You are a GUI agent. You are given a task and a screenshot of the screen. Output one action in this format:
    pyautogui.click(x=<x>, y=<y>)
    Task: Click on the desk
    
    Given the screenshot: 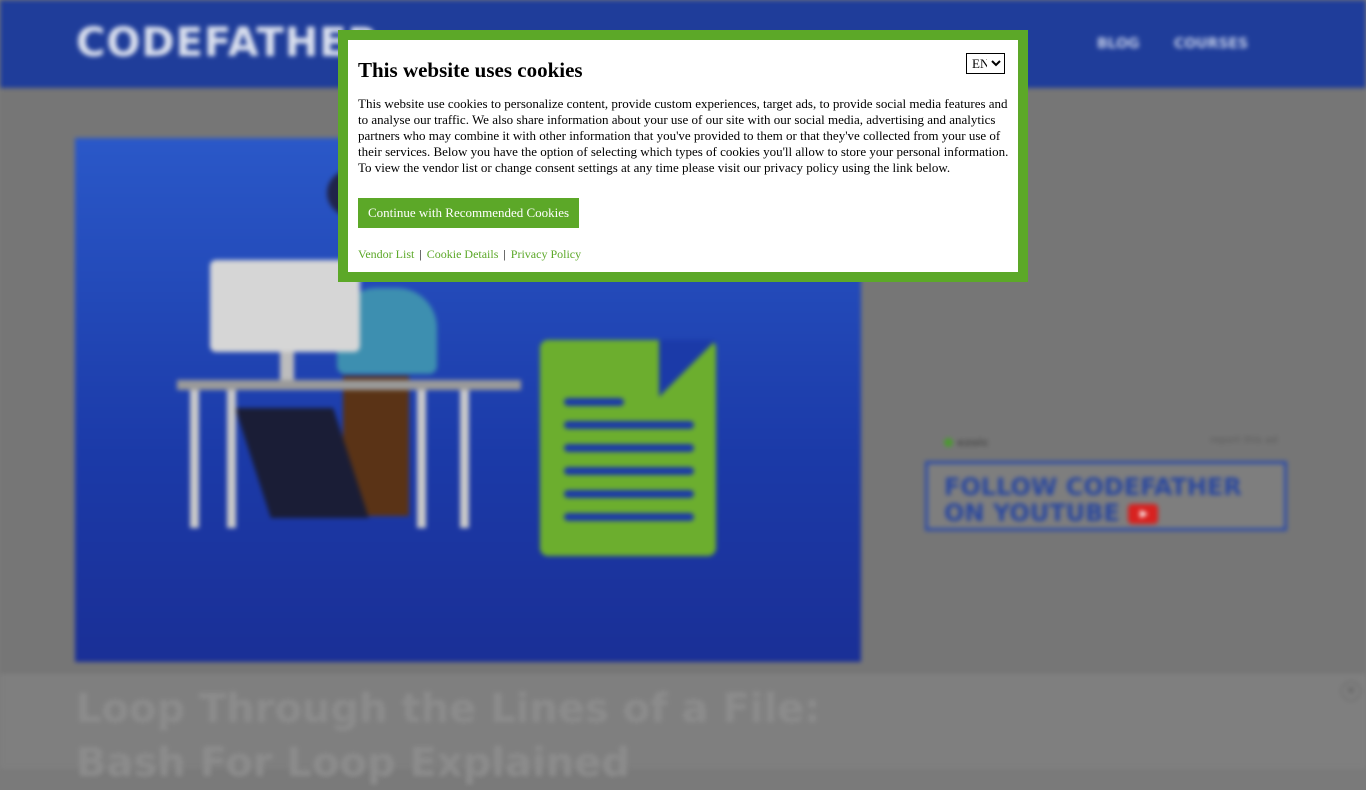 What is the action you would take?
    pyautogui.click(x=349, y=385)
    